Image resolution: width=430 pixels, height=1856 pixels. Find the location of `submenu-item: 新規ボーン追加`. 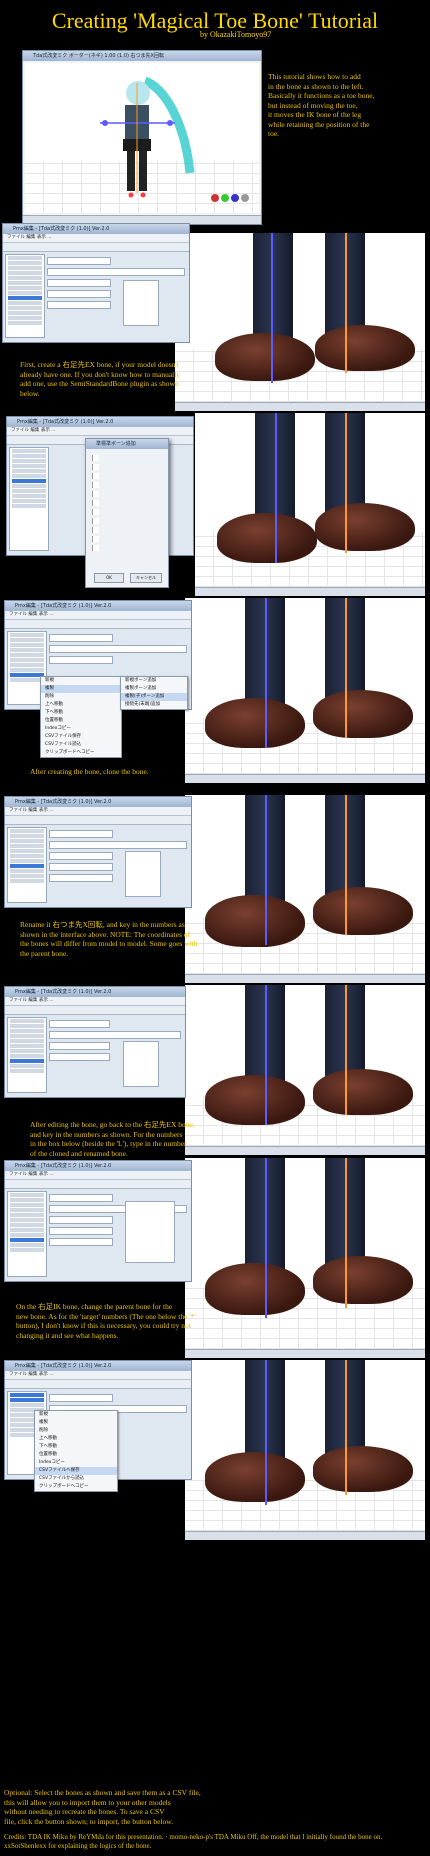

submenu-item: 新規ボーン追加 is located at coordinates (154, 681).